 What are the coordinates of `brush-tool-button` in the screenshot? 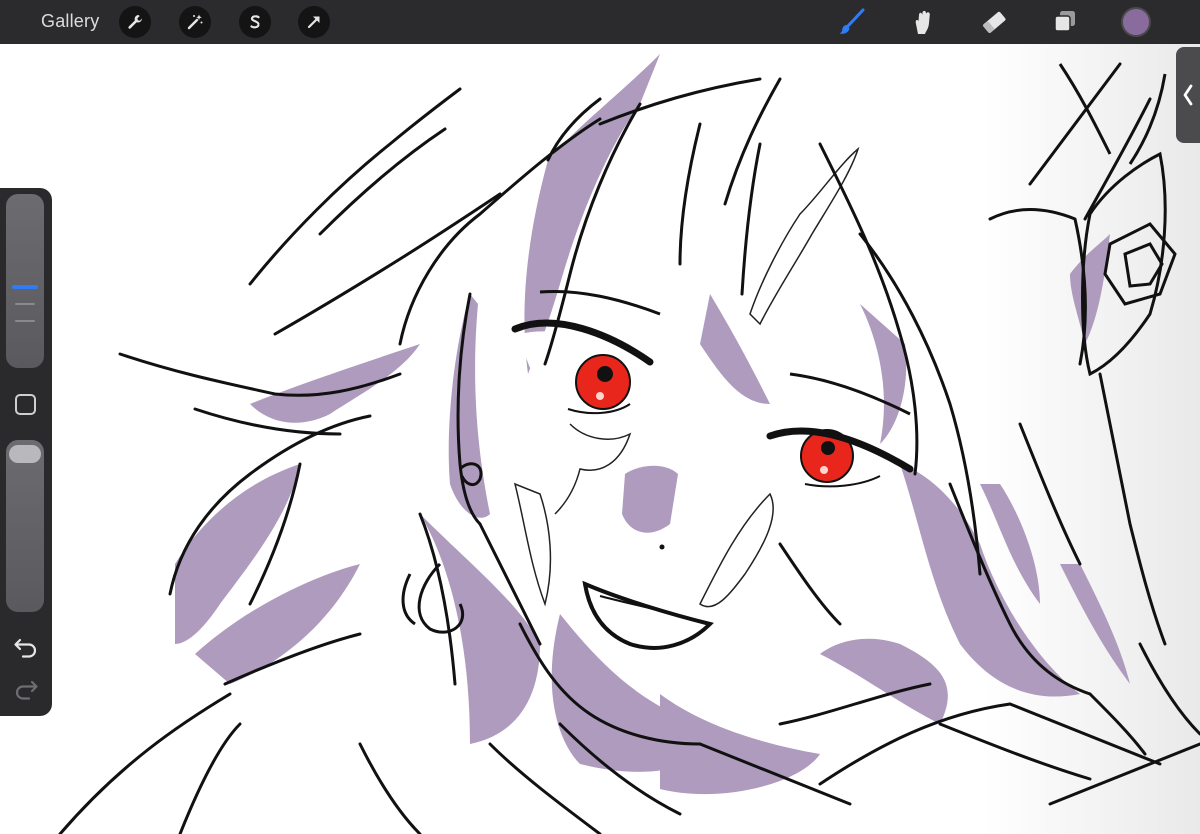 It's located at (852, 22).